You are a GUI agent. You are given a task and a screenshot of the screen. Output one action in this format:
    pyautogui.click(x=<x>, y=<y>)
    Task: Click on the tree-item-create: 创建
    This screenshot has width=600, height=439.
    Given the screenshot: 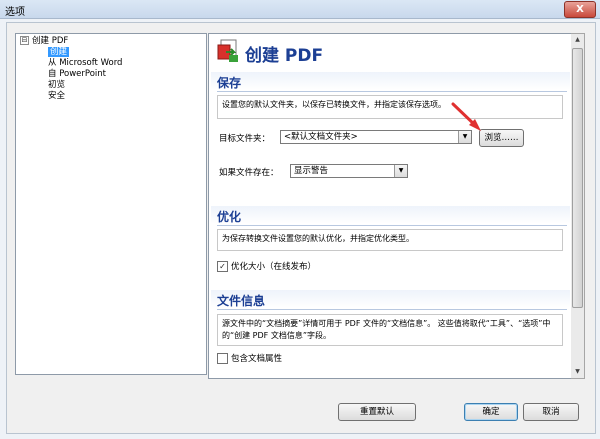 What is the action you would take?
    pyautogui.click(x=59, y=52)
    